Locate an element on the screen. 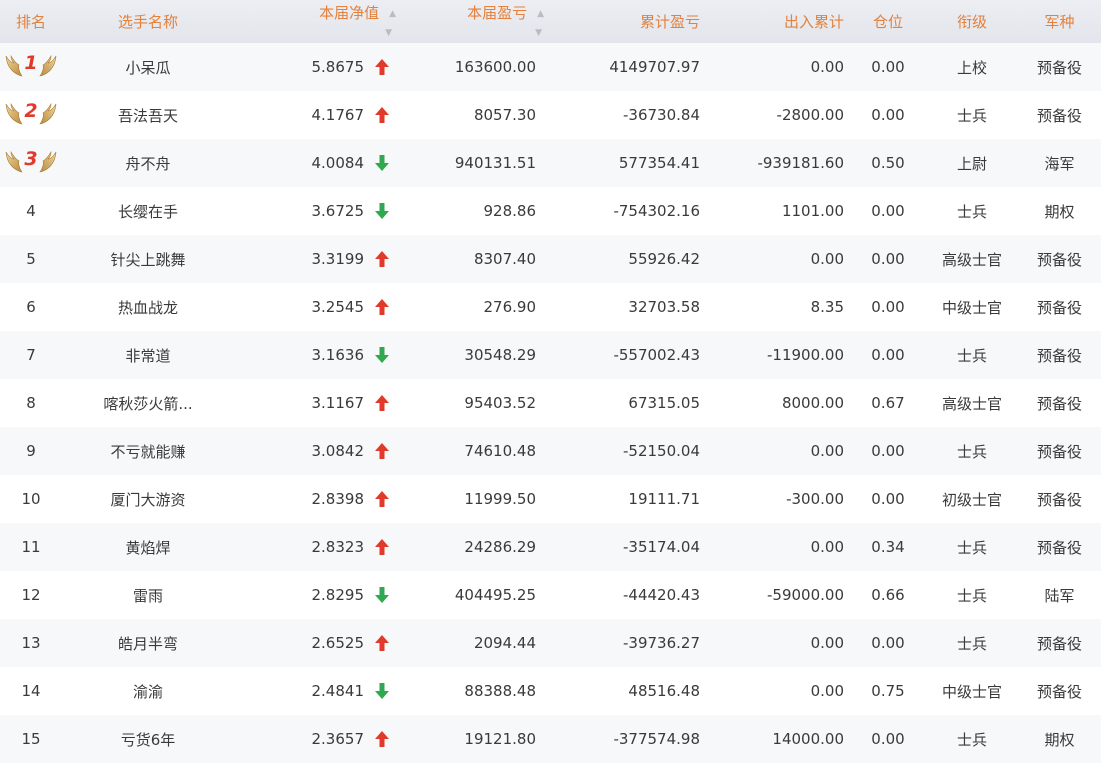 The width and height of the screenshot is (1101, 763). position-value: 0.66 is located at coordinates (888, 595).